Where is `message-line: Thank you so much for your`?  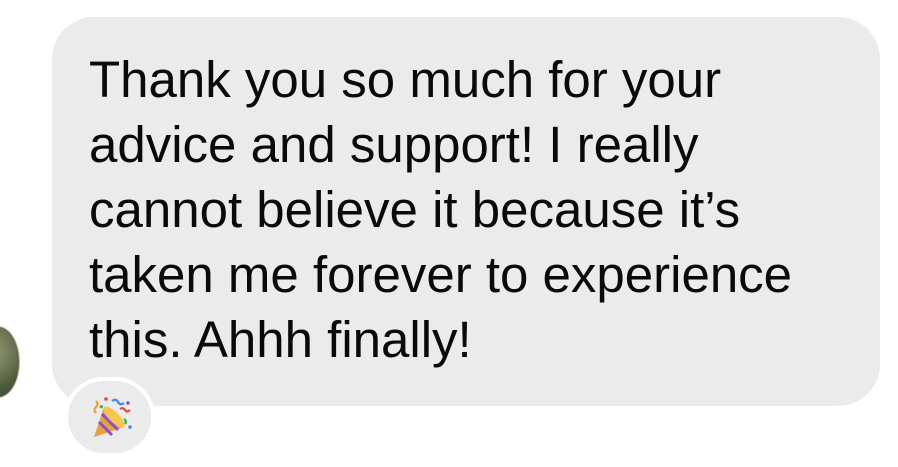
message-line: Thank you so much for your is located at coordinates (405, 79).